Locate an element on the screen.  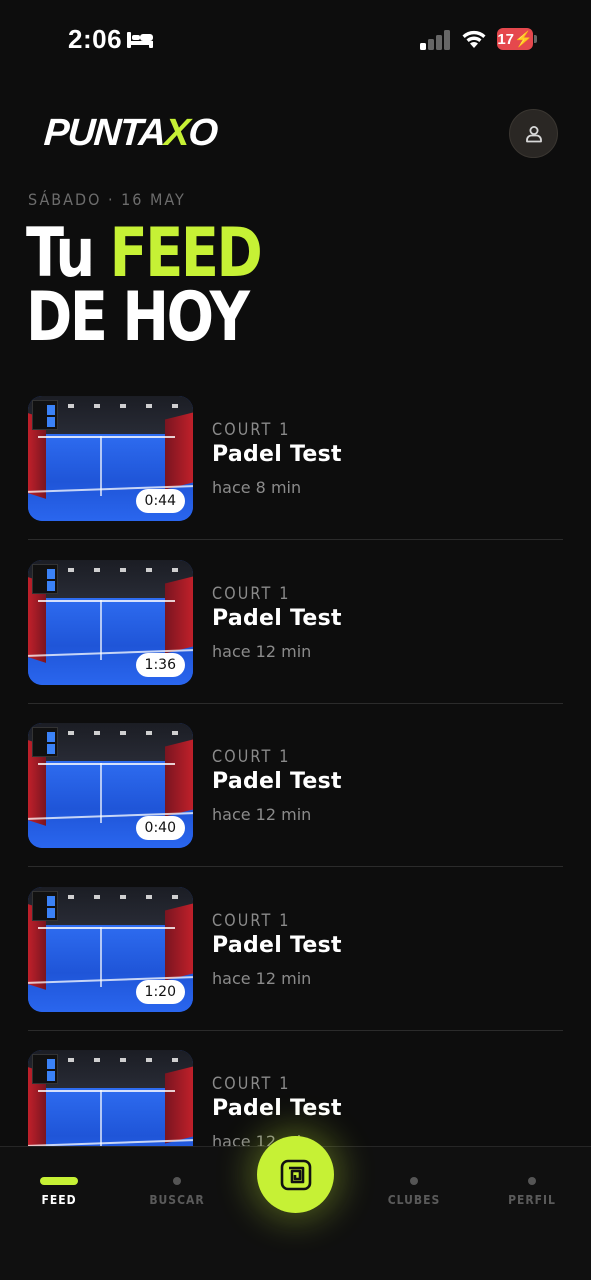
nav-buscar-label: BUSCAR is located at coordinates (177, 1200).